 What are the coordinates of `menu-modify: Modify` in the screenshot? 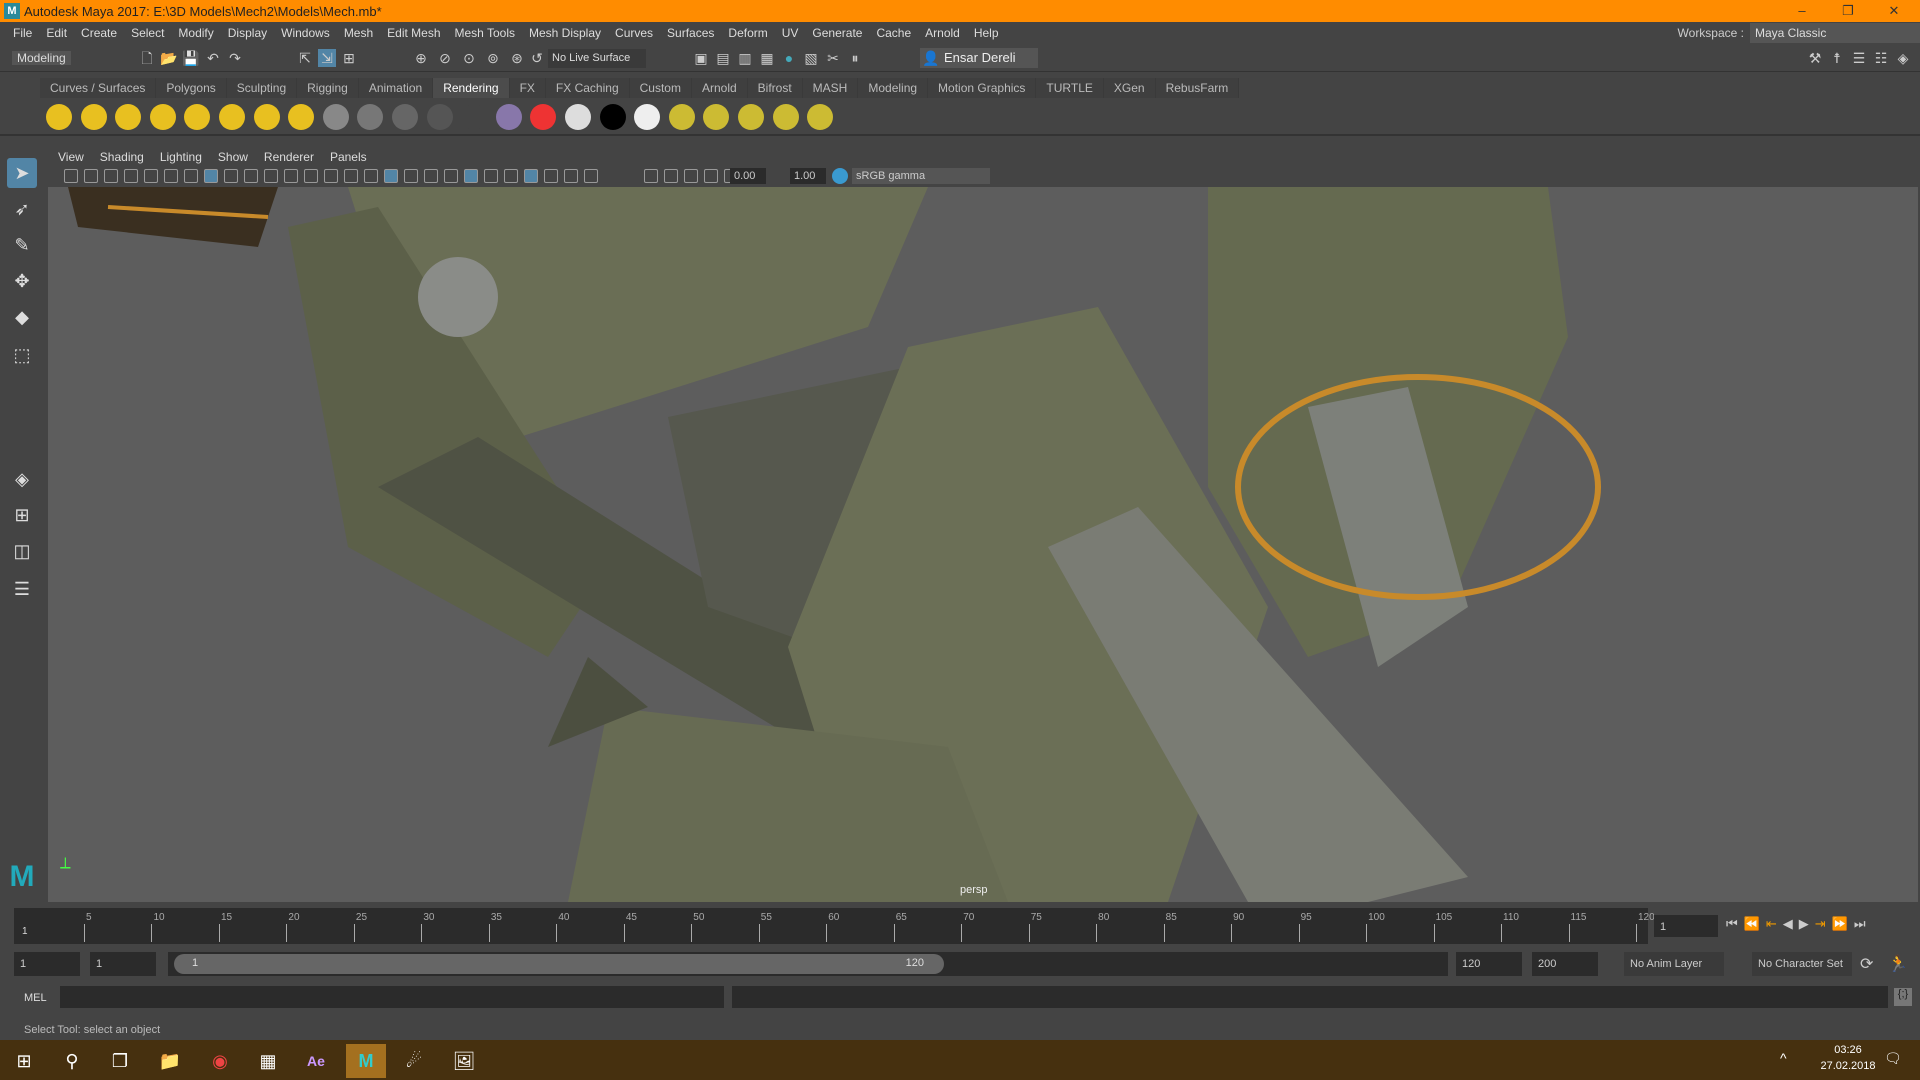 It's located at (195, 33).